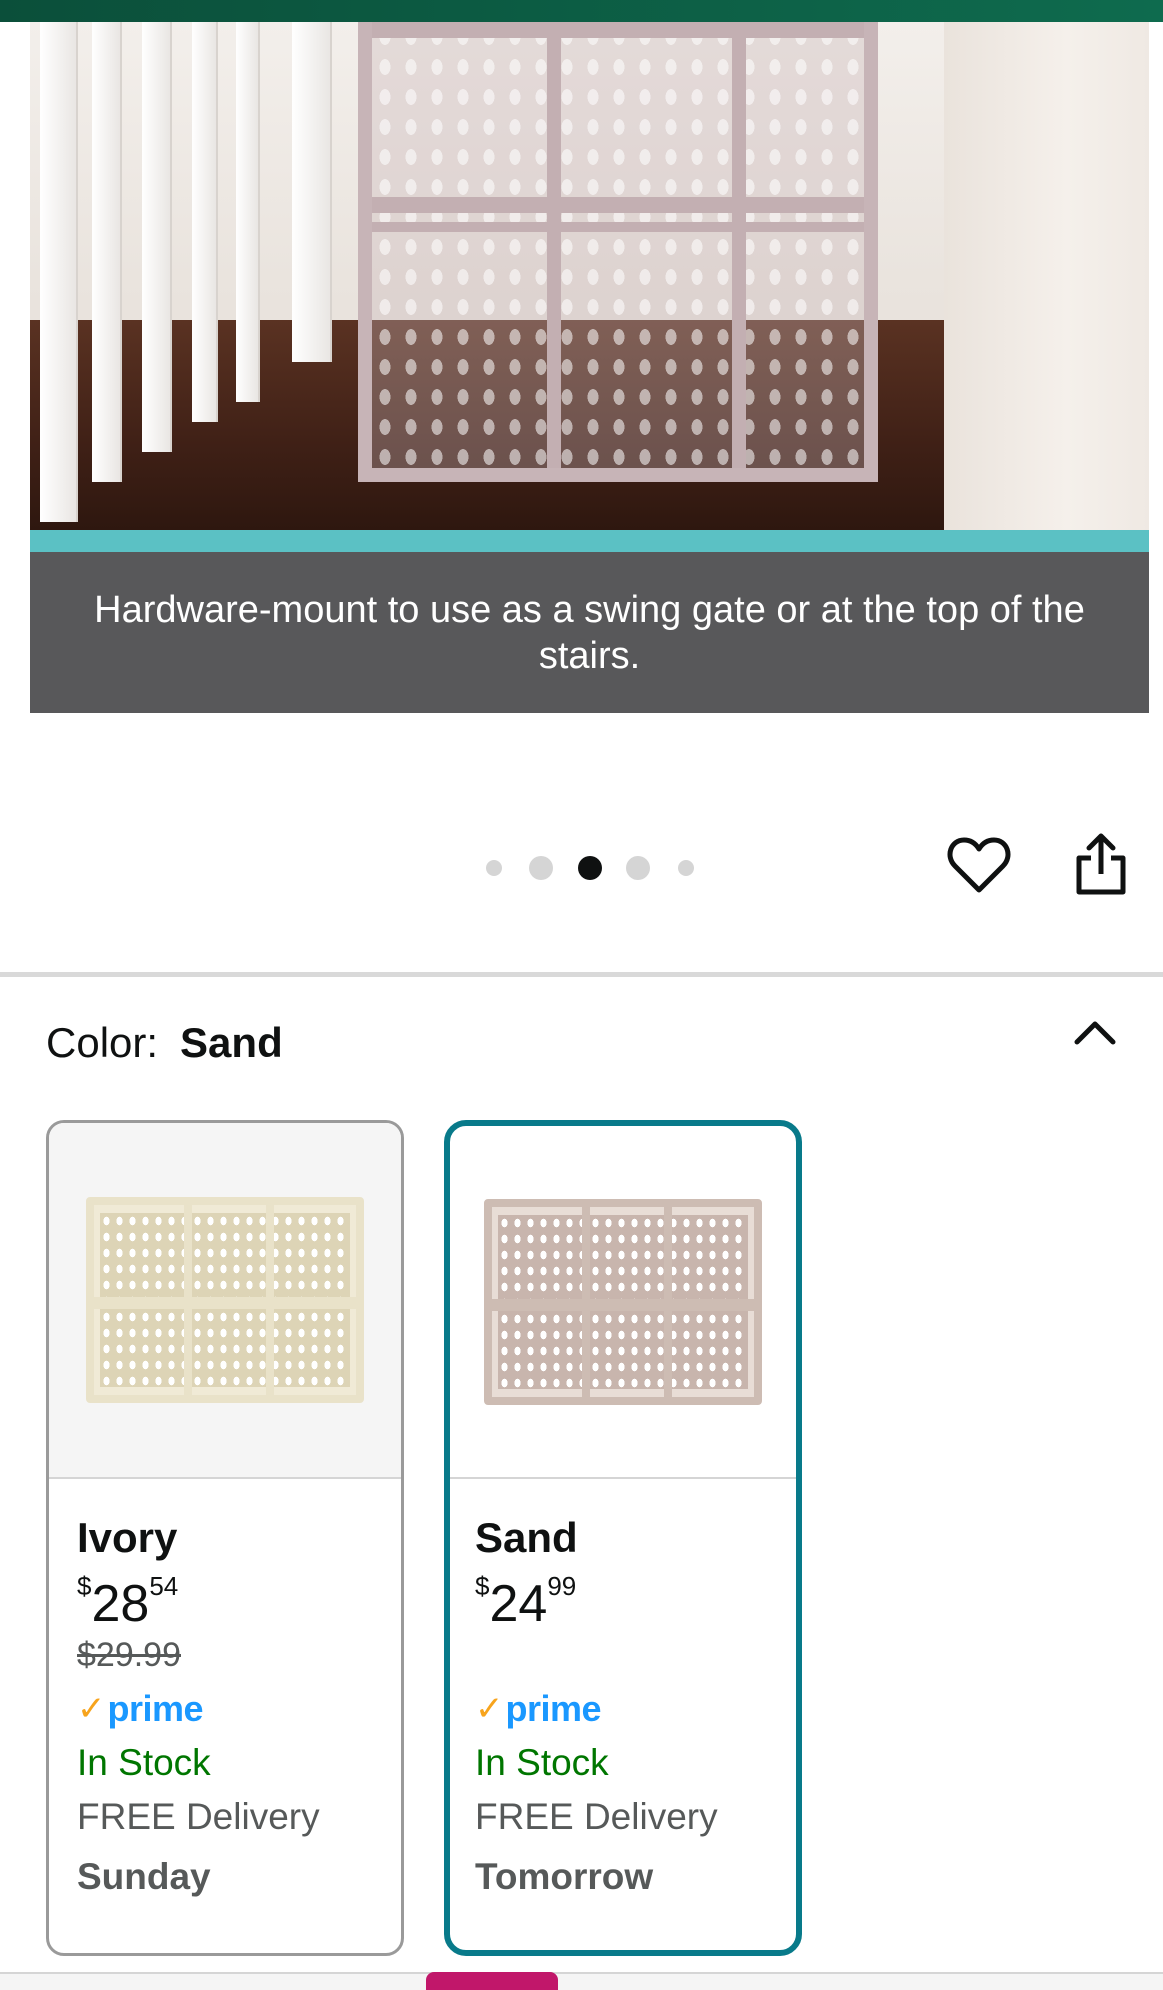  Describe the element at coordinates (581, 974) in the screenshot. I see `section-divider` at that location.